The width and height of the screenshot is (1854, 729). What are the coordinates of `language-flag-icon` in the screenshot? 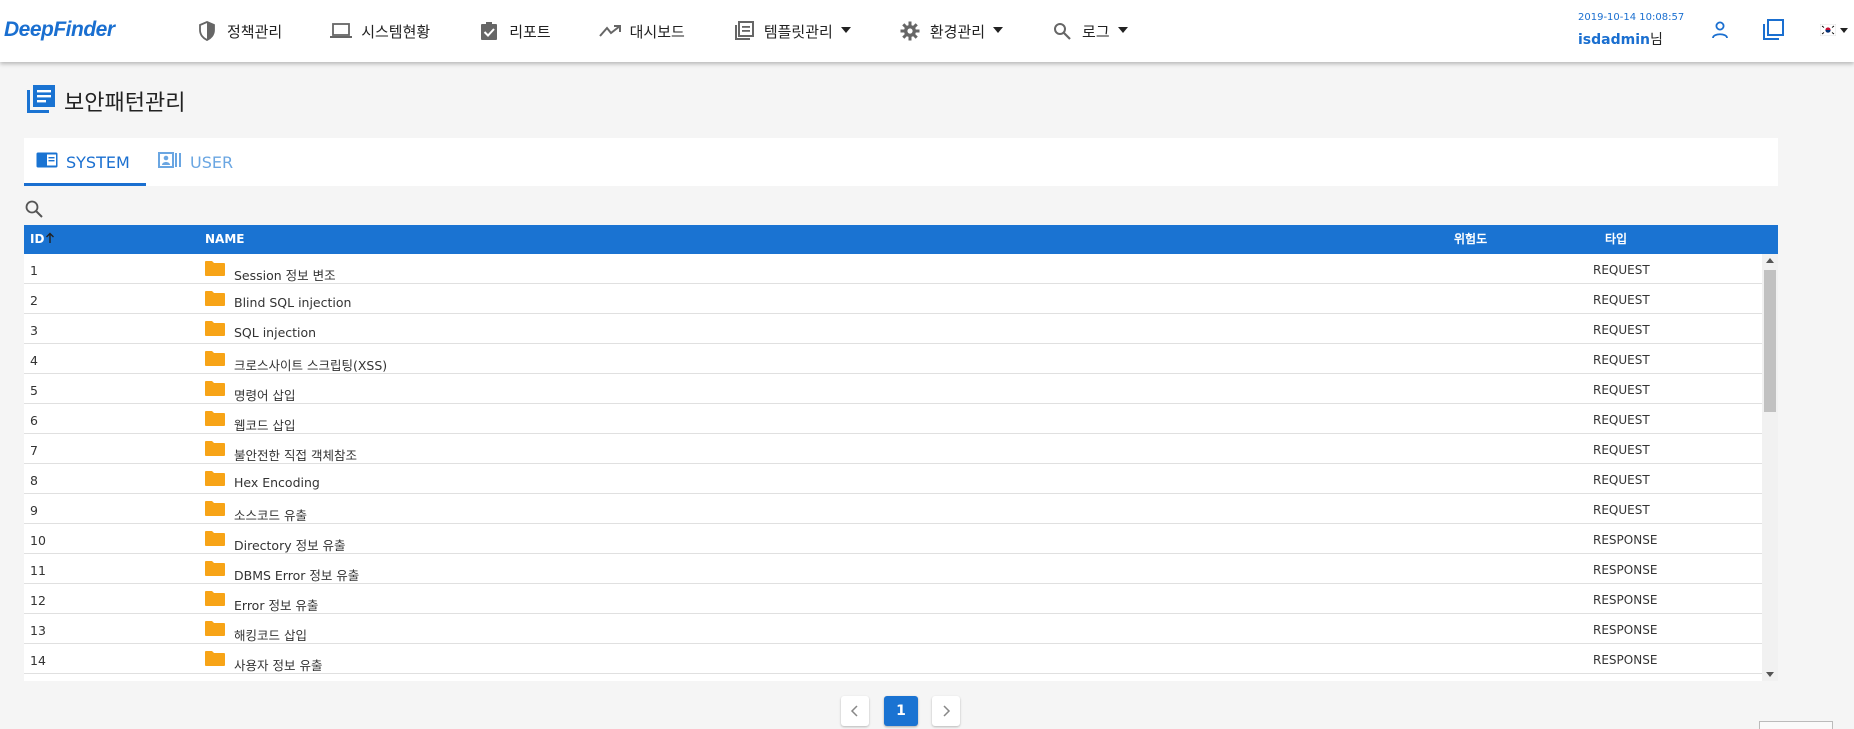 It's located at (1834, 30).